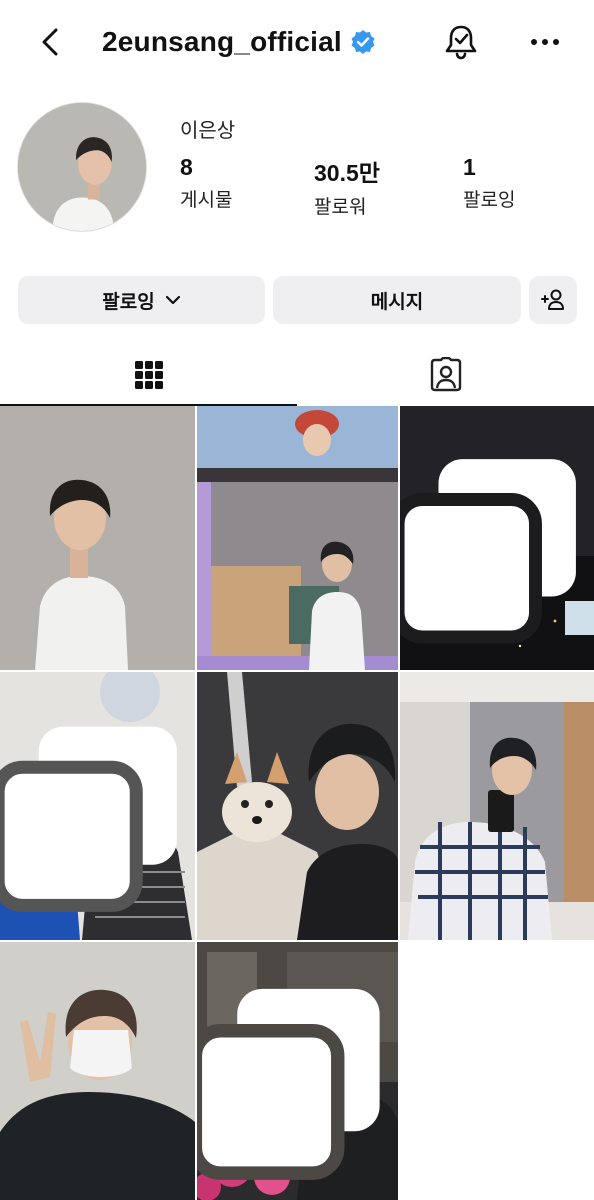 Image resolution: width=594 pixels, height=1200 pixels. I want to click on tab-posts-grid, so click(148, 375).